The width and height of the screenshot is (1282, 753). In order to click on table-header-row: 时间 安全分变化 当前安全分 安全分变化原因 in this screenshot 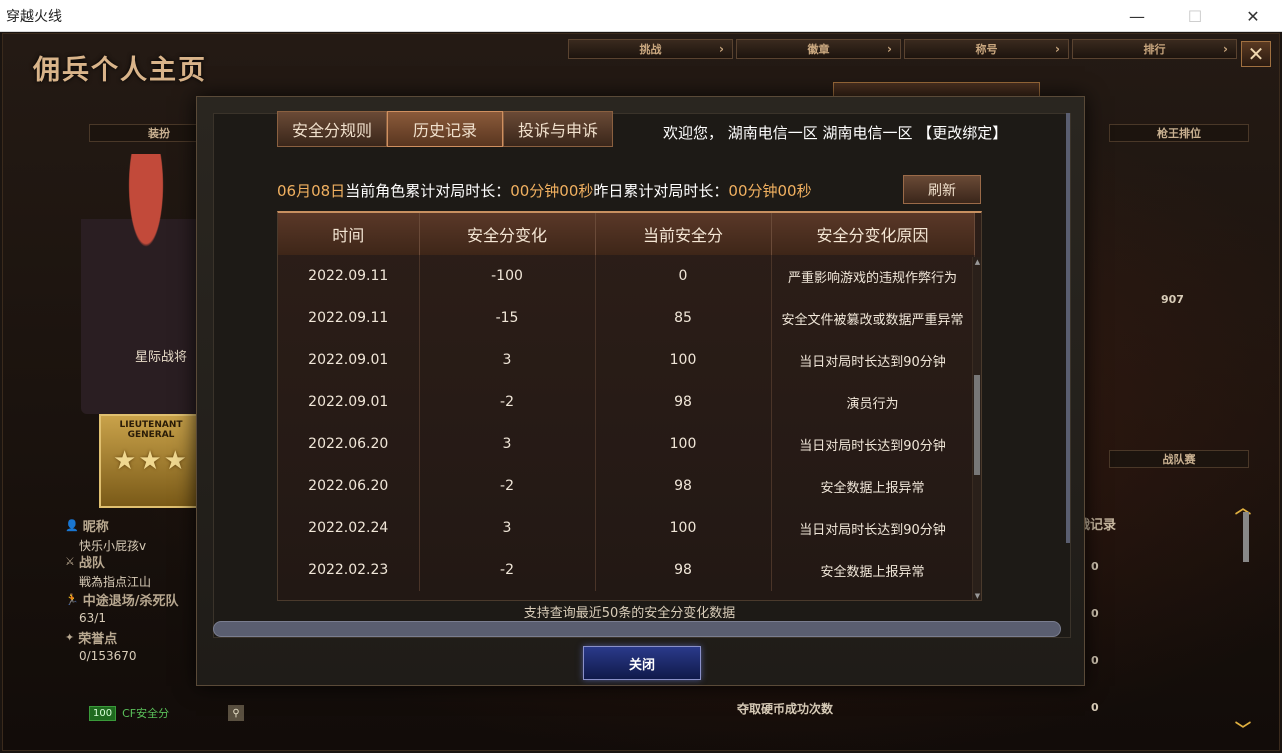, I will do `click(626, 234)`.